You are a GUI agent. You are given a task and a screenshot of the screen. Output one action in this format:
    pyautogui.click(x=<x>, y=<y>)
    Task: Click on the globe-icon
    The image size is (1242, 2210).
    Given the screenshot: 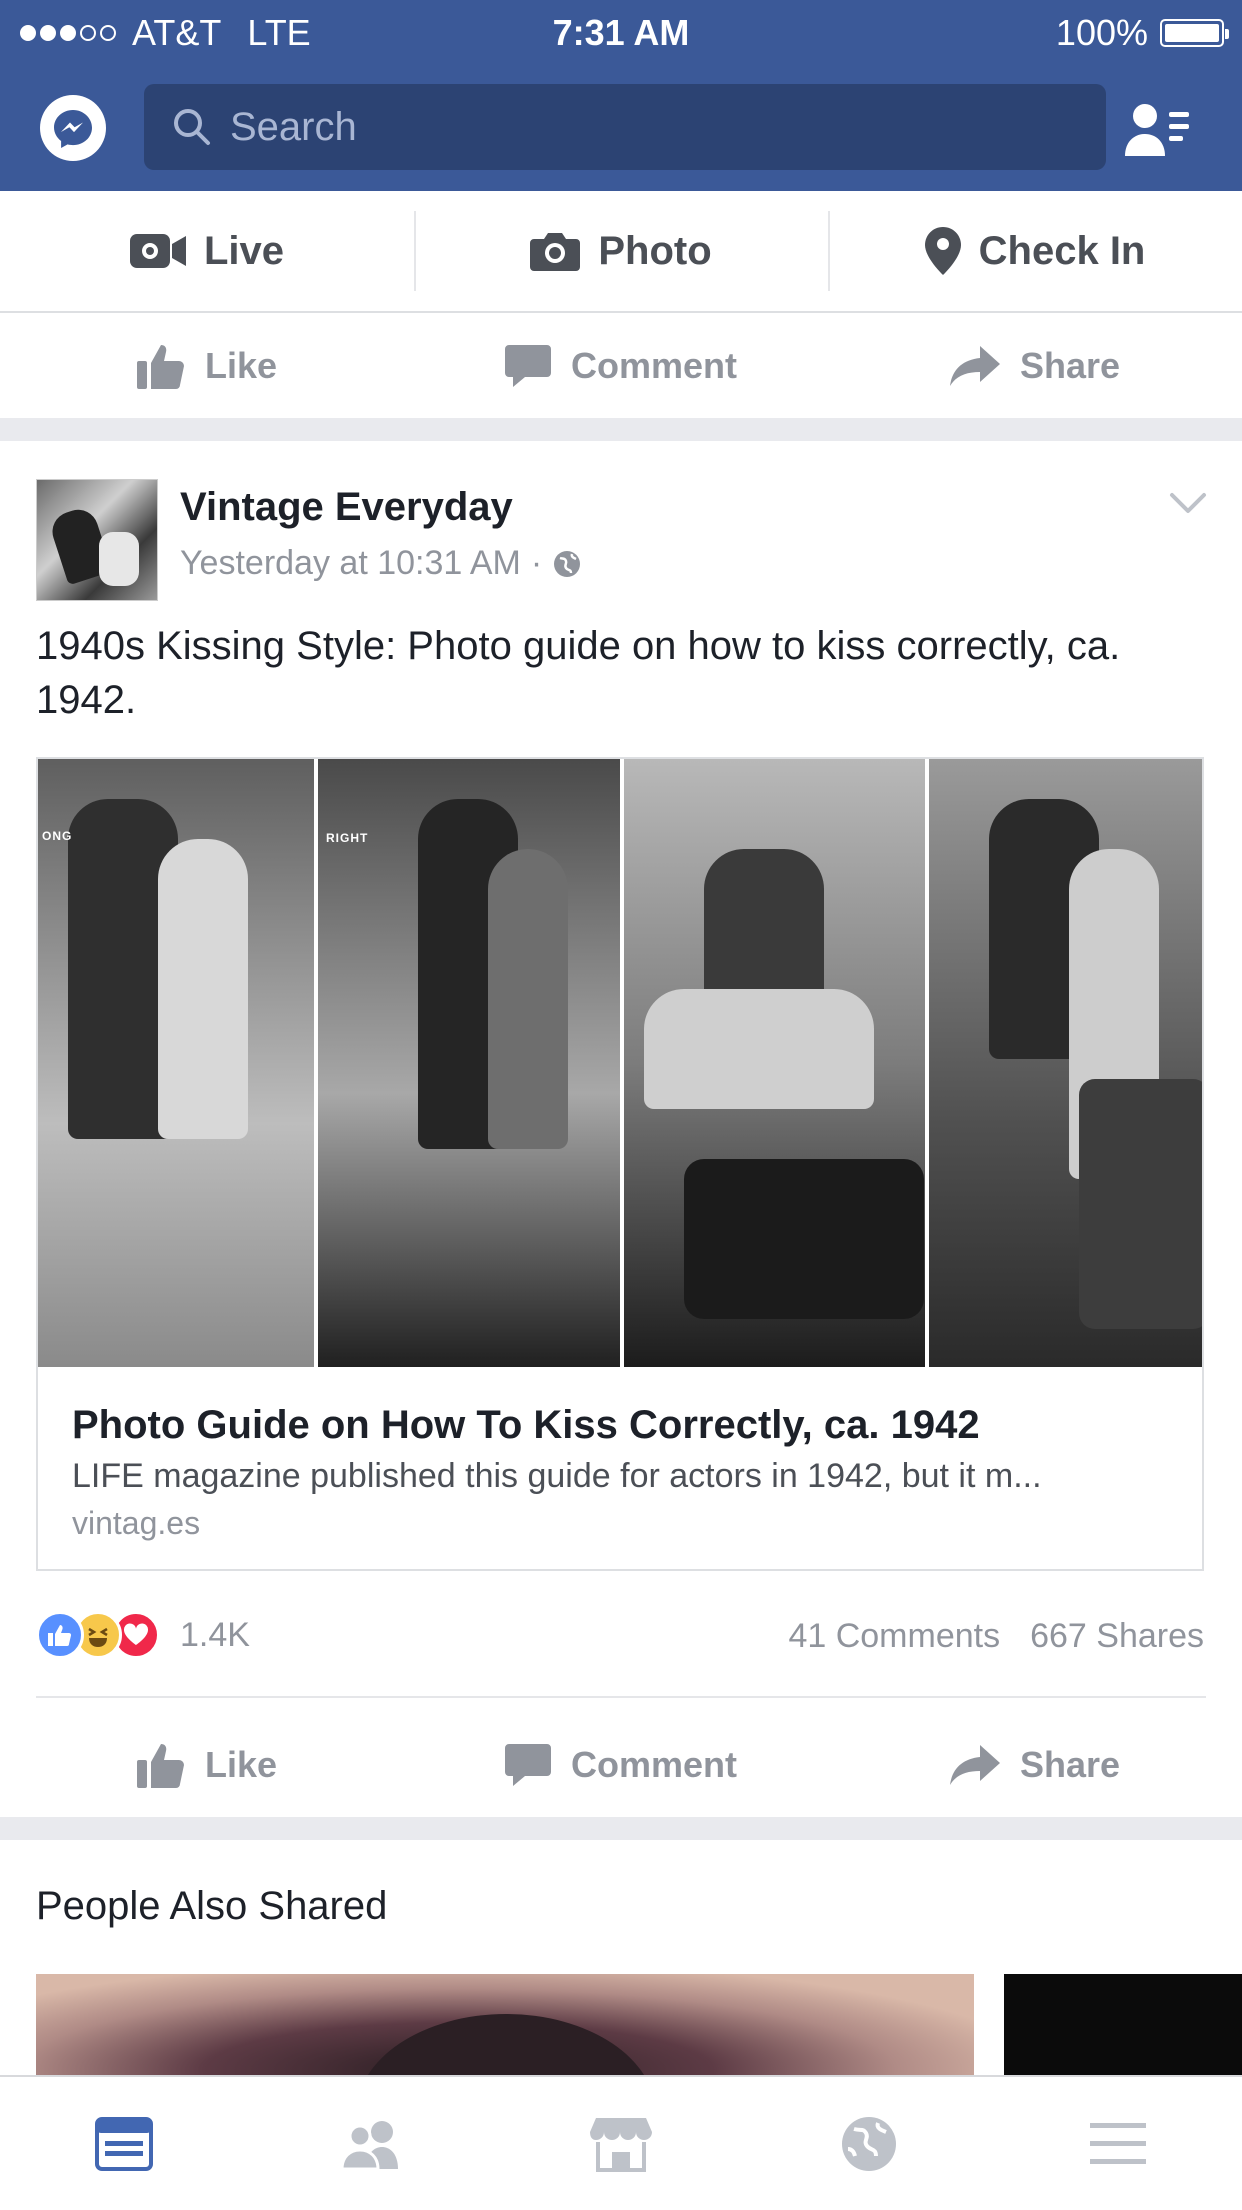 What is the action you would take?
    pyautogui.click(x=567, y=563)
    